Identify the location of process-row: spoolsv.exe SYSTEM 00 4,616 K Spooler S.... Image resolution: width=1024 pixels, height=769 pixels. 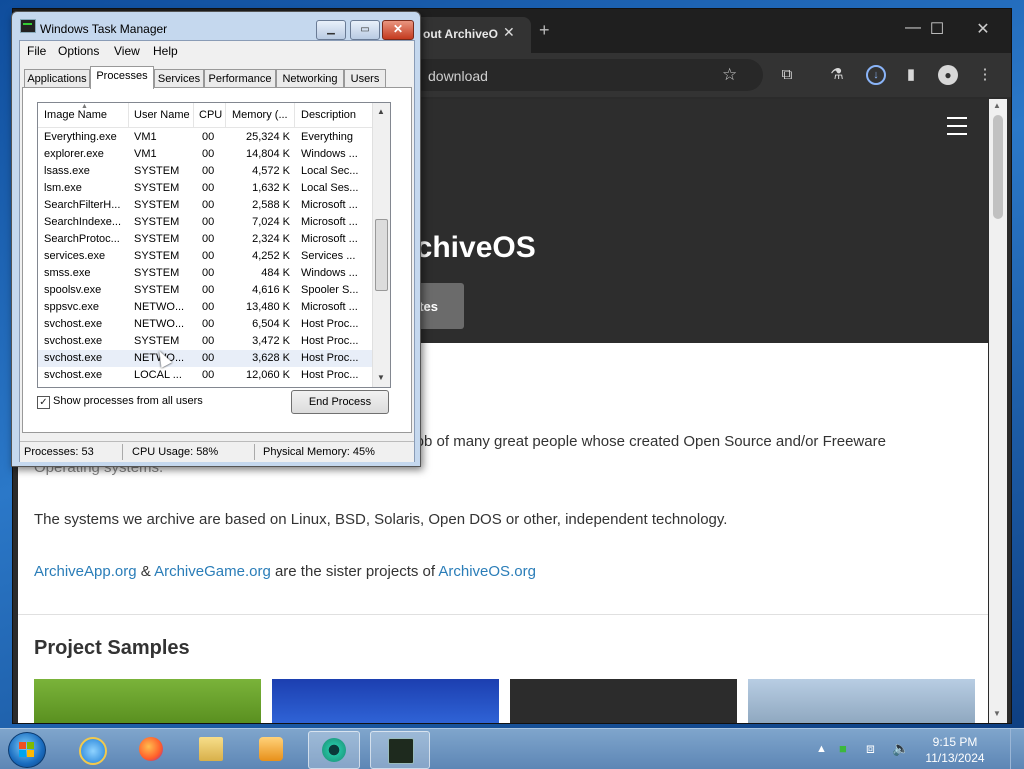
(205, 290).